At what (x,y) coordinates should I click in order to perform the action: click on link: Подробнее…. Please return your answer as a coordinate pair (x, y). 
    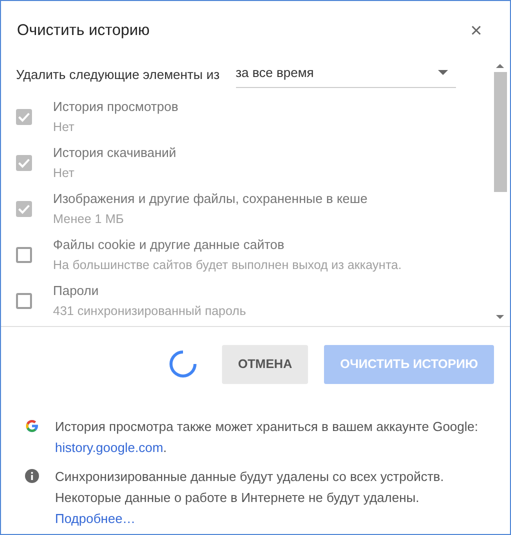
    Looking at the image, I should click on (95, 518).